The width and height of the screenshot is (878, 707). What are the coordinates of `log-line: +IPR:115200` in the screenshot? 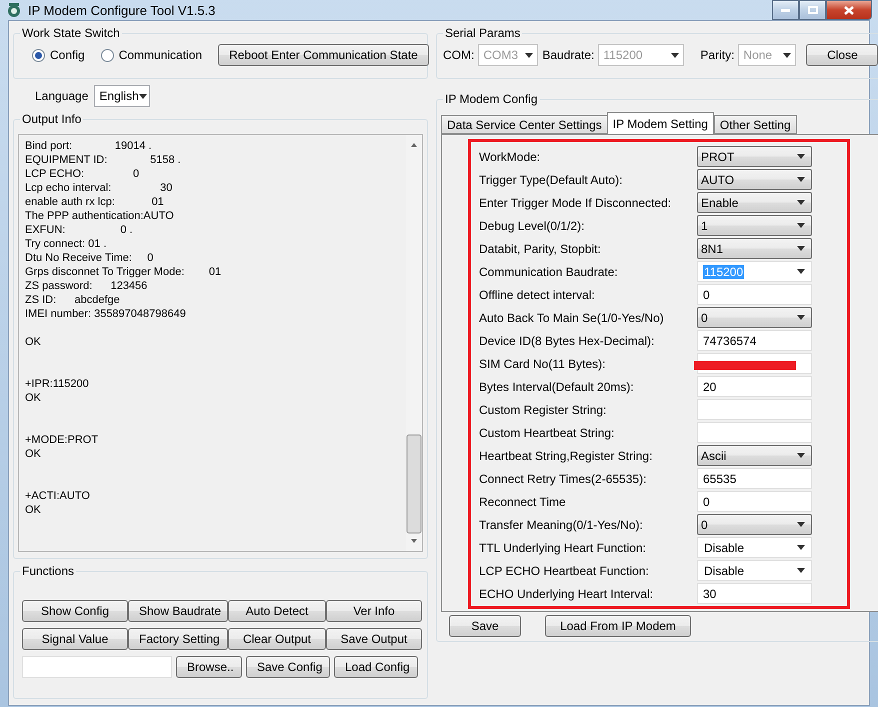 It's located at (57, 384).